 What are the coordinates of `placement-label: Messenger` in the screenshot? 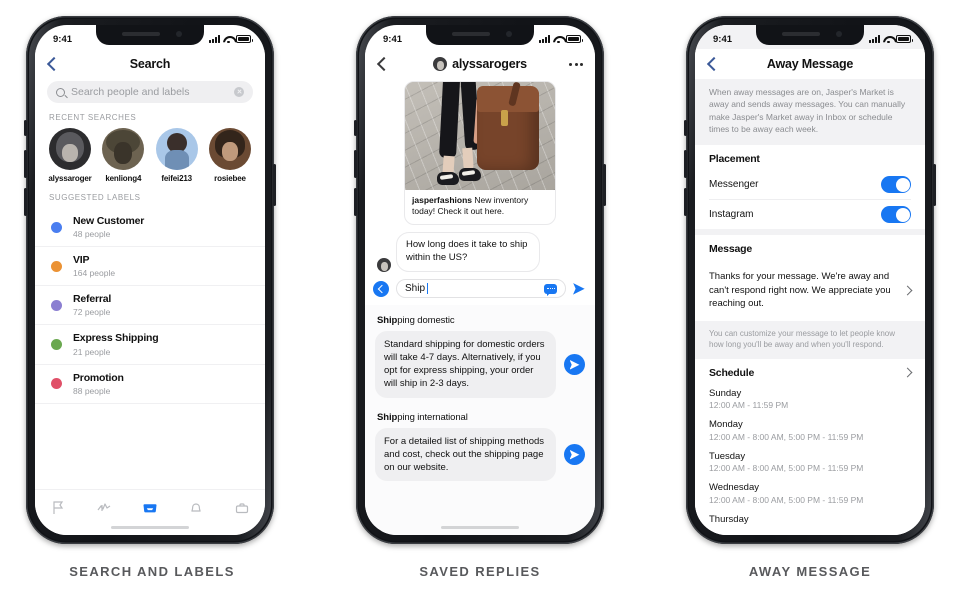 It's located at (734, 185).